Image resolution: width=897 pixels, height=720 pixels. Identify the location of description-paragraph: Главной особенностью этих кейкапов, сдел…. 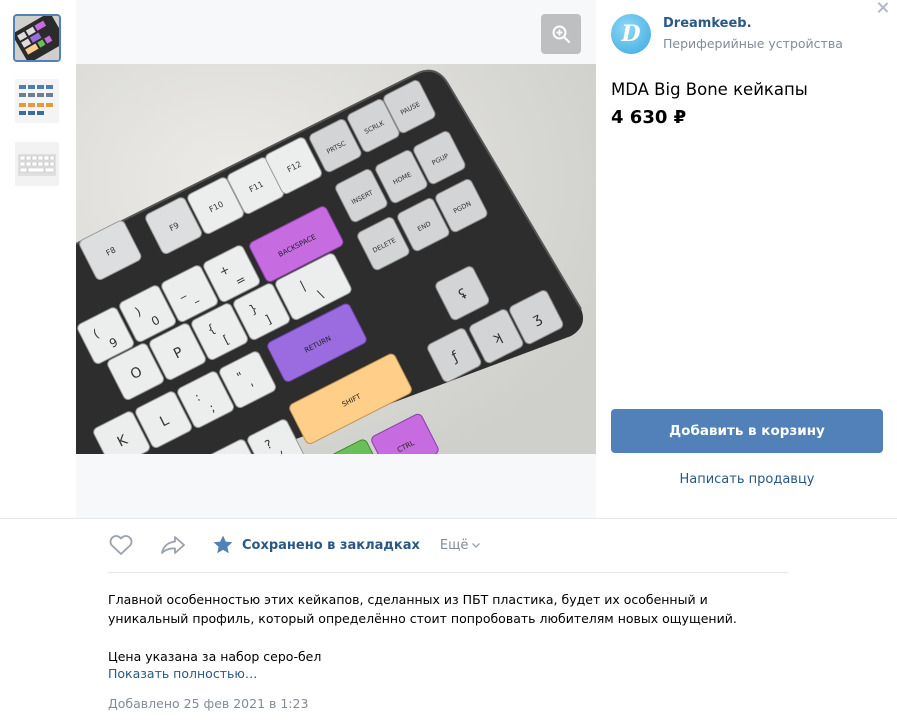
(422, 609).